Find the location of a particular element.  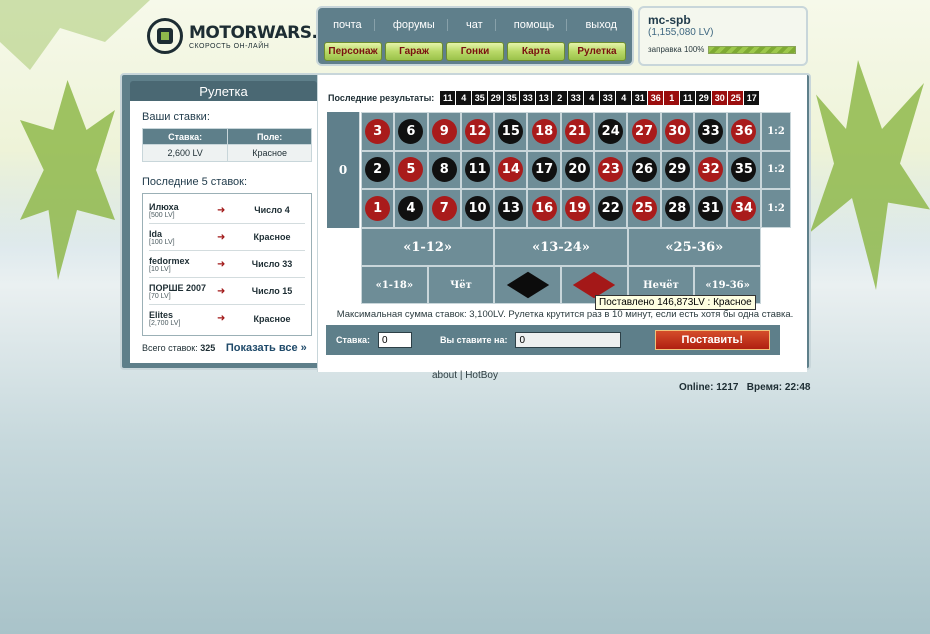

number-cell: 3 is located at coordinates (378, 131).